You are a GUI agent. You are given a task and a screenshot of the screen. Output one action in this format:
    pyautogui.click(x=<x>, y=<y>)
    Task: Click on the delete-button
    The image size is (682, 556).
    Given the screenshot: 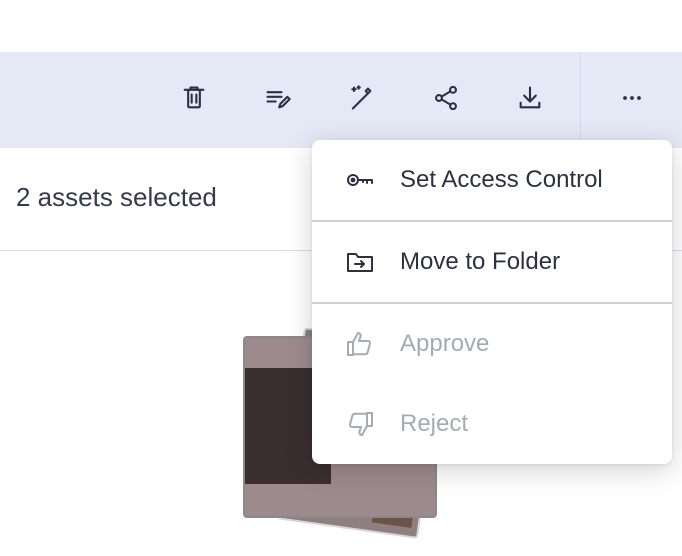 What is the action you would take?
    pyautogui.click(x=194, y=100)
    